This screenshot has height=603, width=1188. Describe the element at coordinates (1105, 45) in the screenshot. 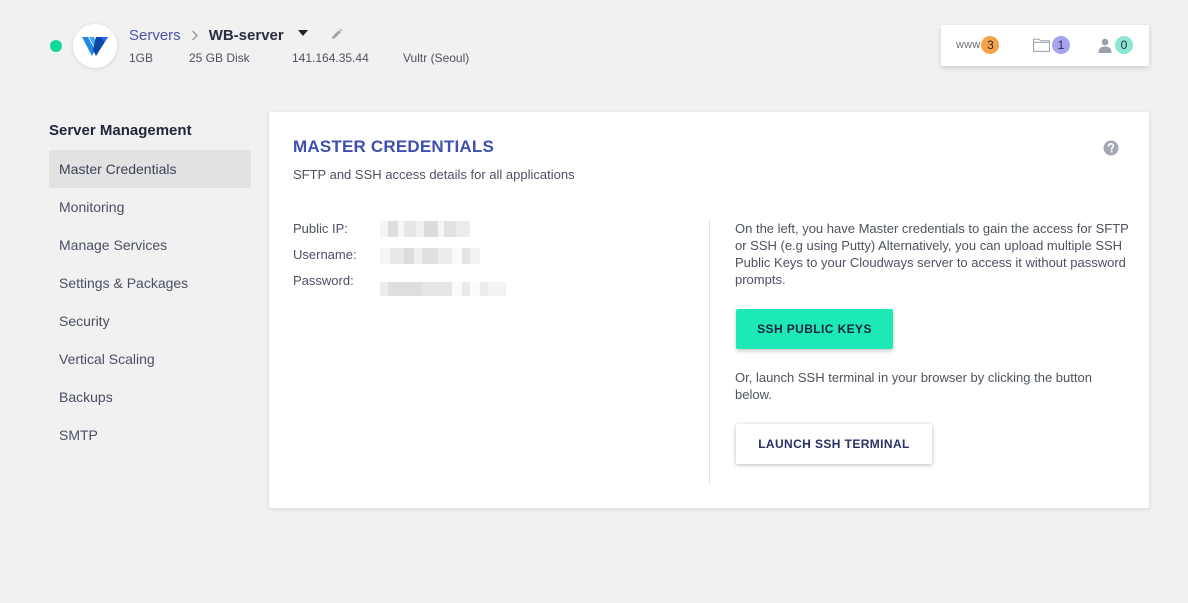

I see `user-icon` at that location.